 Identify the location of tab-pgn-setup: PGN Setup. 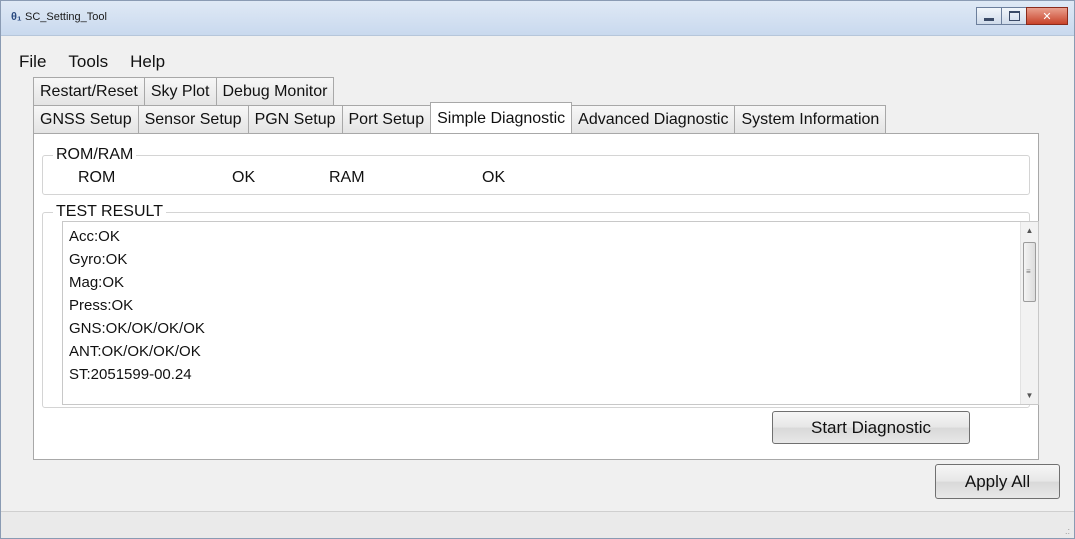
(295, 119).